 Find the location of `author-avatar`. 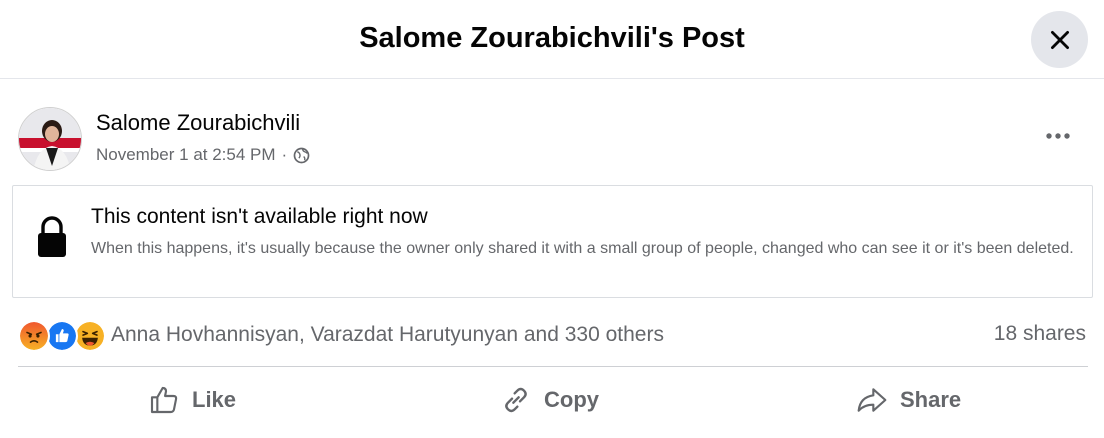

author-avatar is located at coordinates (50, 139).